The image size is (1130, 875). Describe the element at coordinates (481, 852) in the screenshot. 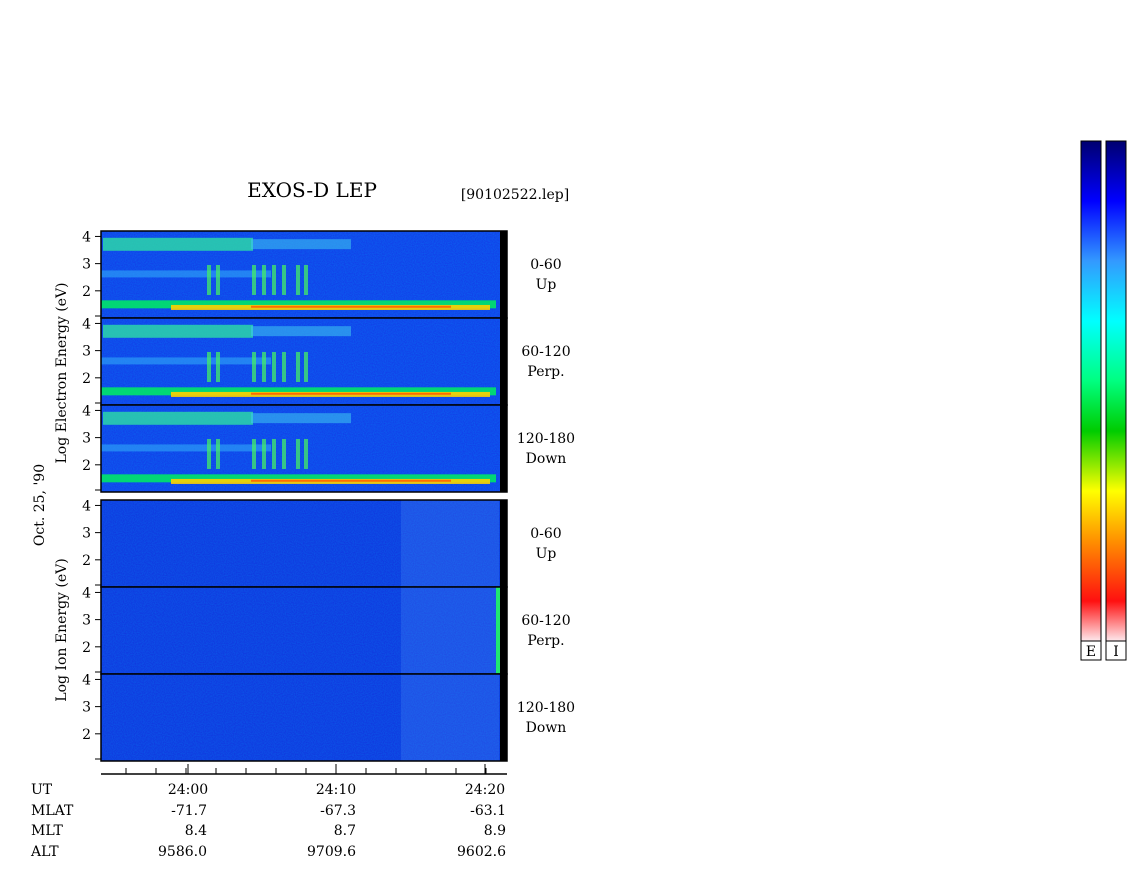

I see `ephemeris-alt-value: 9602.6` at that location.